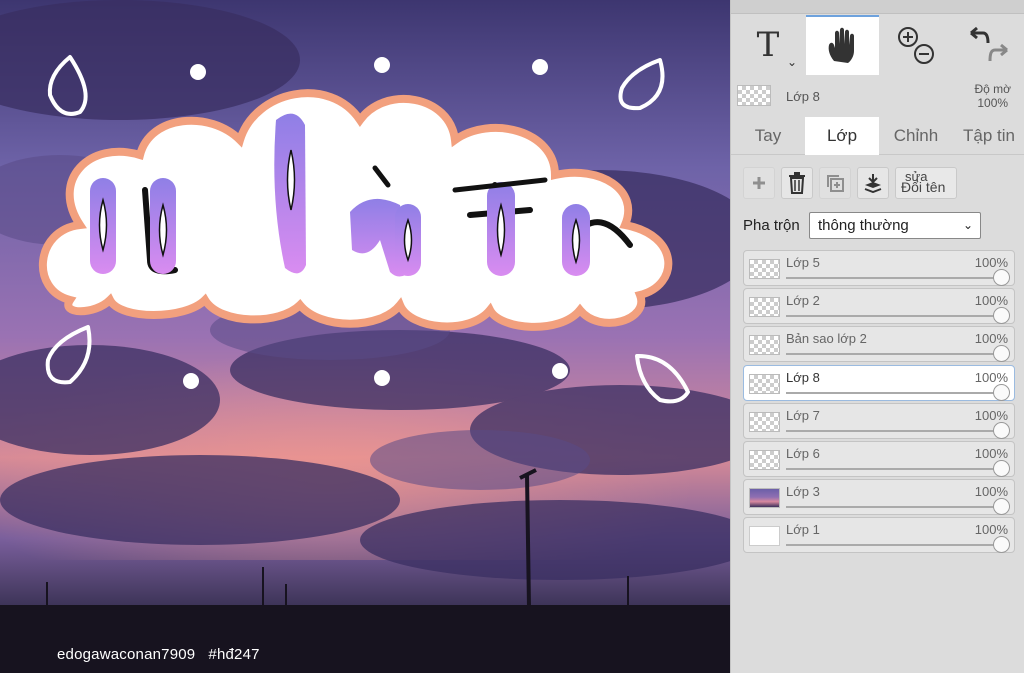  I want to click on layer-name: Lớp 5, so click(803, 262).